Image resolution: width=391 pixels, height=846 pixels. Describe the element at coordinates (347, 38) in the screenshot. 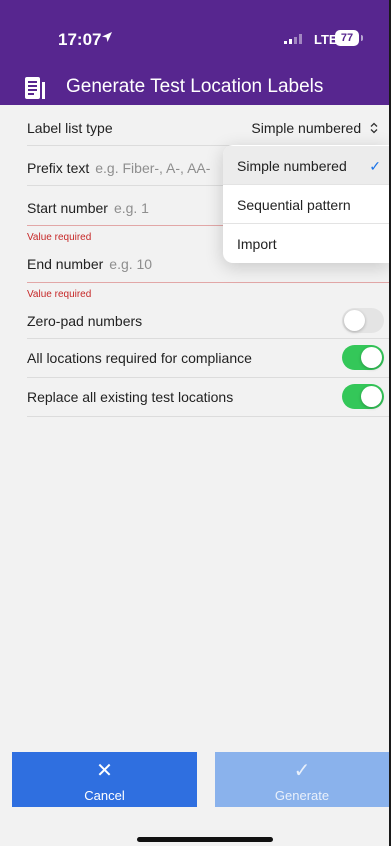

I see `battery-level: 77` at that location.